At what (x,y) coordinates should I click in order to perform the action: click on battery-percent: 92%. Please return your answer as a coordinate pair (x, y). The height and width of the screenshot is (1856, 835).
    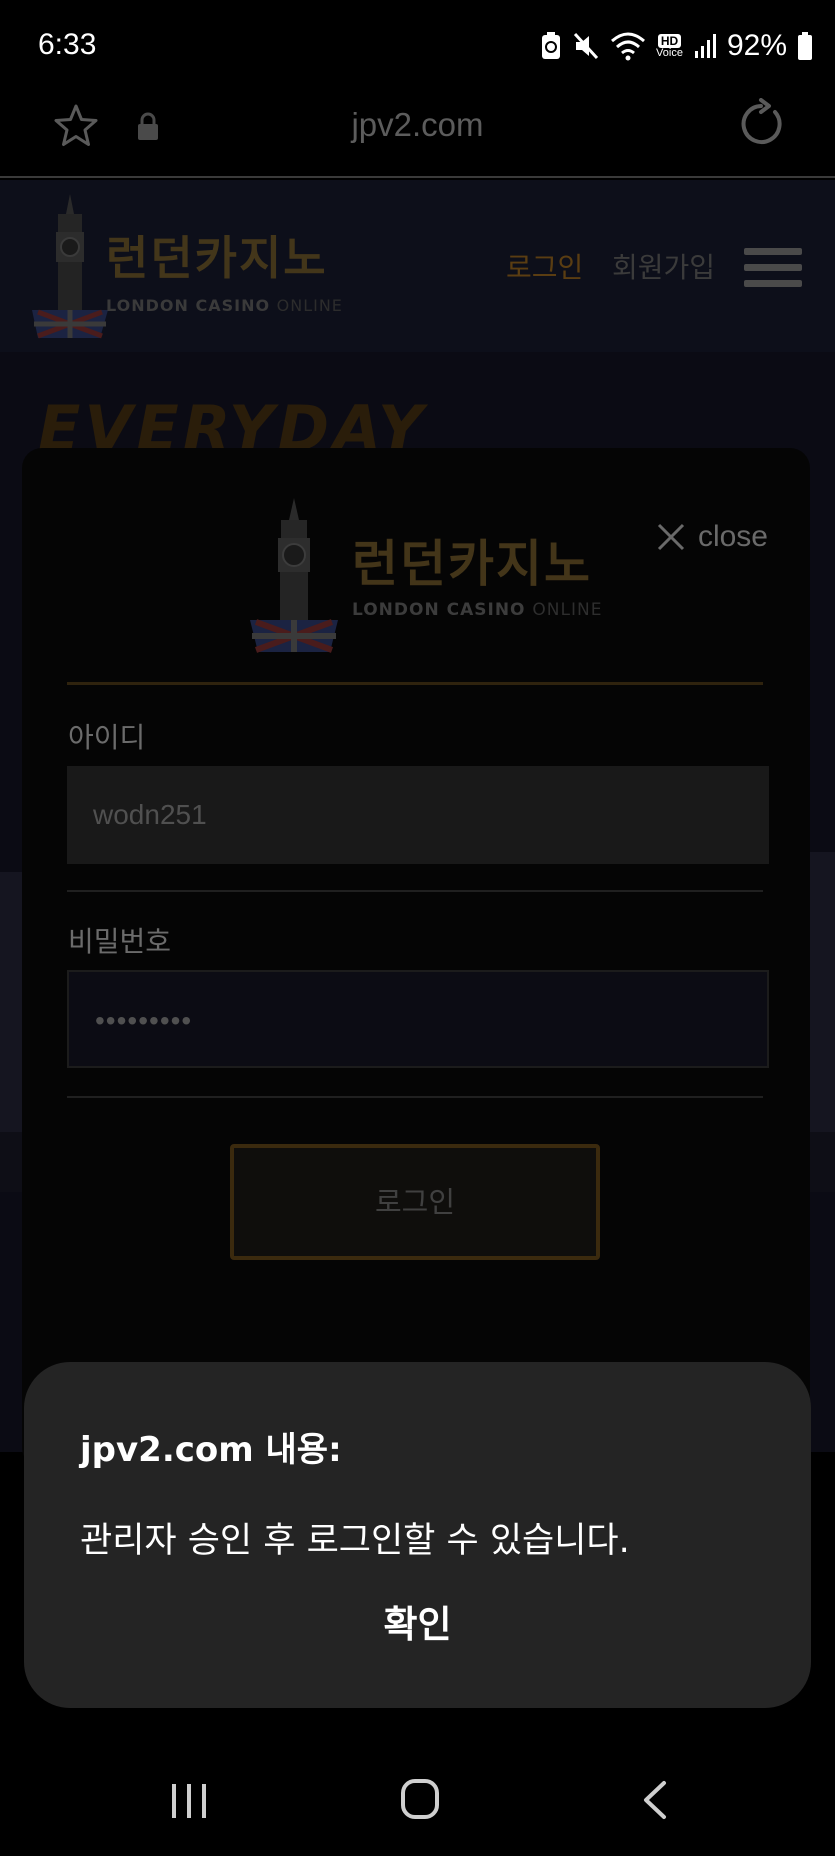
    Looking at the image, I should click on (756, 45).